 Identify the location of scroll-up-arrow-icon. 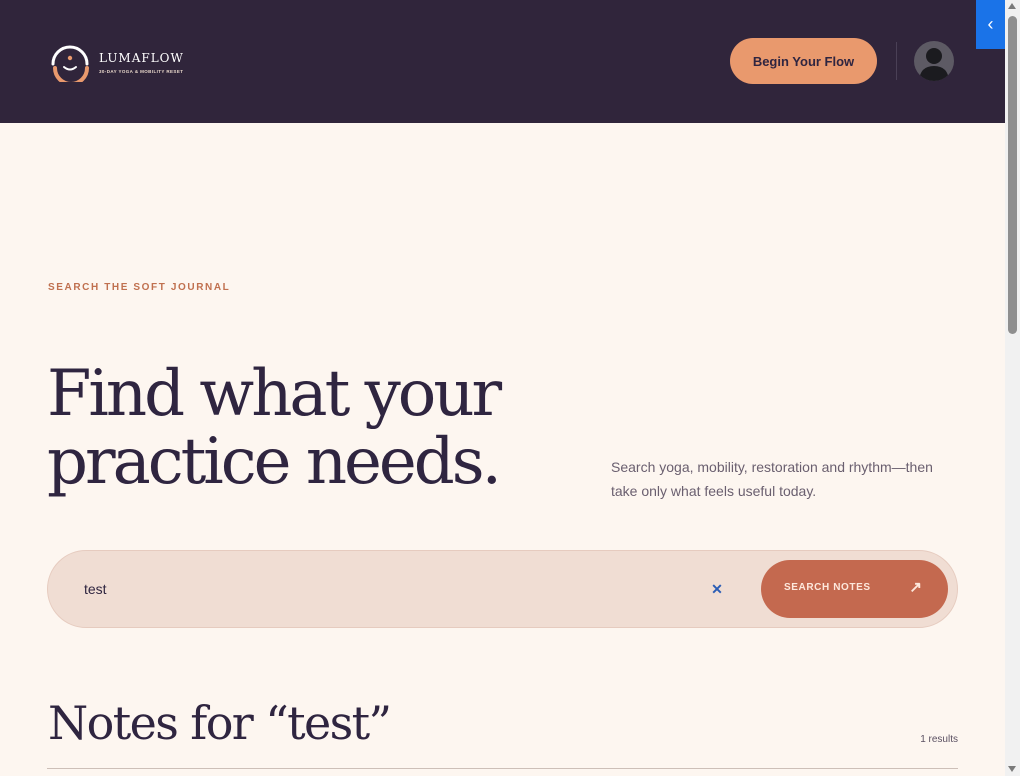
(1012, 6).